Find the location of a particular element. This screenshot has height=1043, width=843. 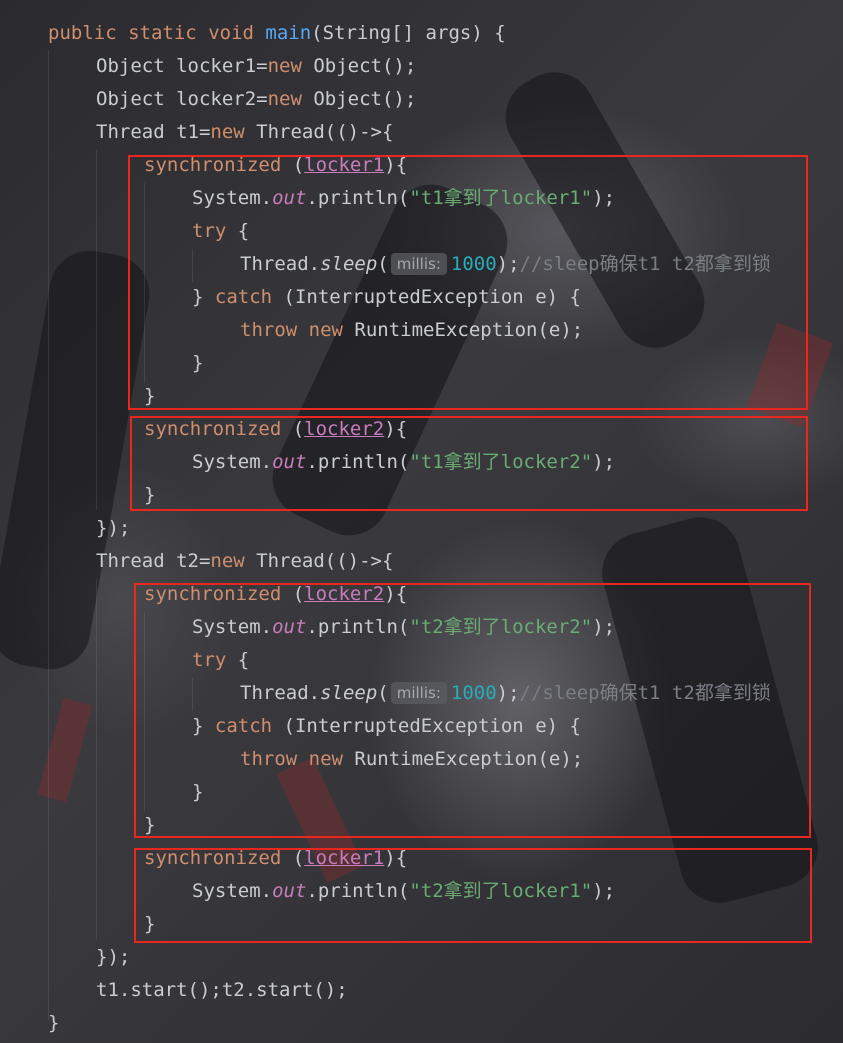

code-line-end-t1-lambda: }); is located at coordinates (113, 528).